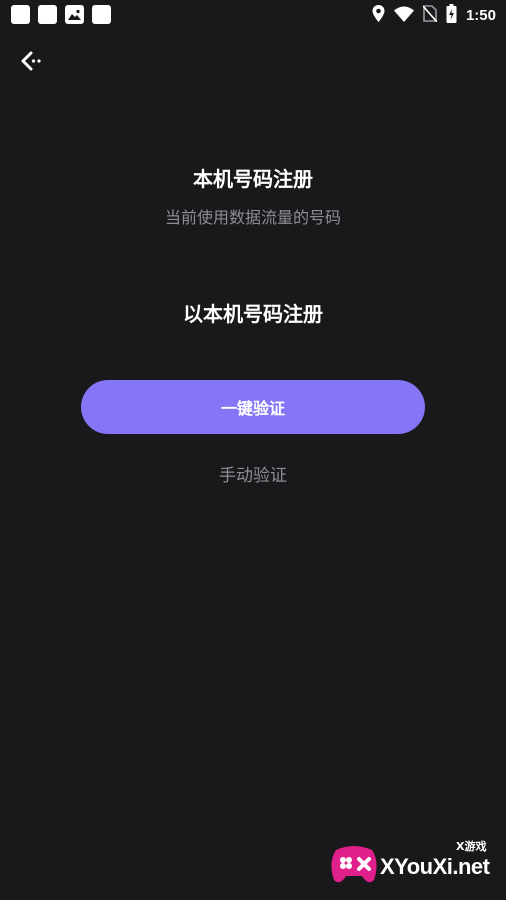  I want to click on no-sim-icon, so click(430, 15).